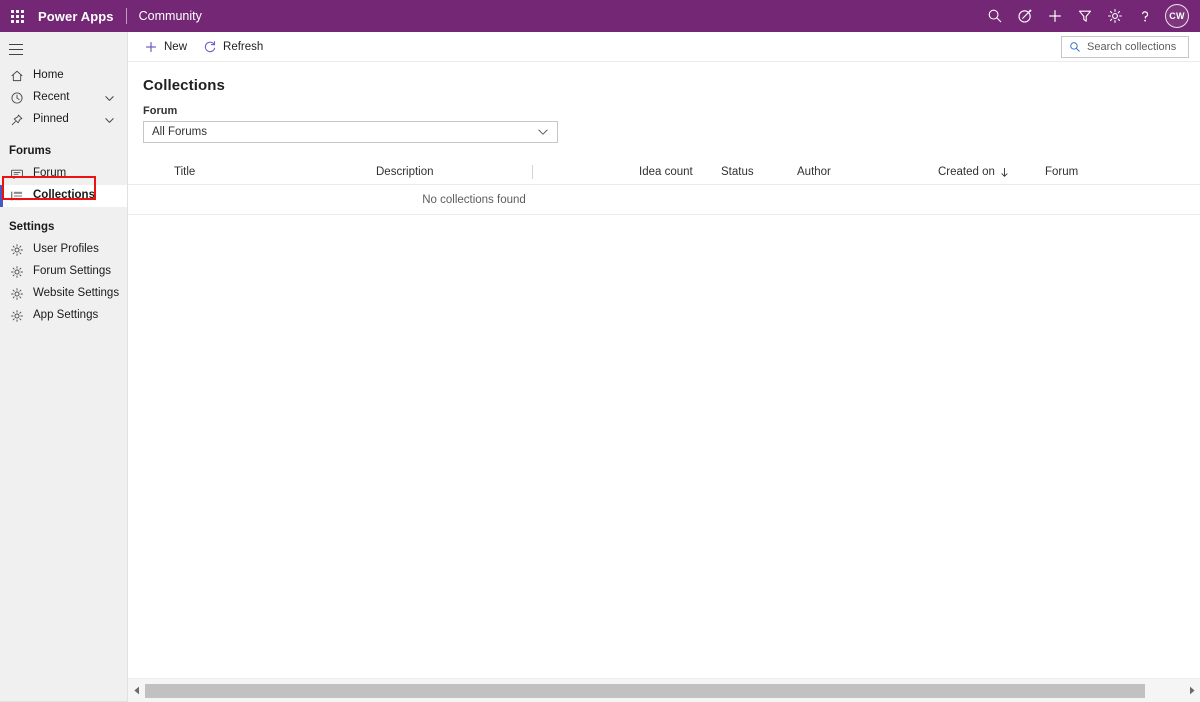 This screenshot has height=702, width=1200. Describe the element at coordinates (184, 85) in the screenshot. I see `page-title: Collections` at that location.